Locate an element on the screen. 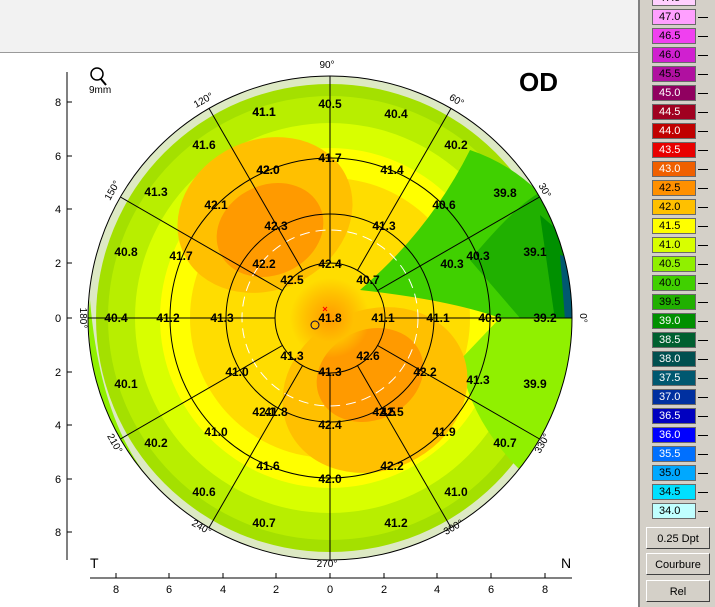  map-value: 42.0 is located at coordinates (330, 479).